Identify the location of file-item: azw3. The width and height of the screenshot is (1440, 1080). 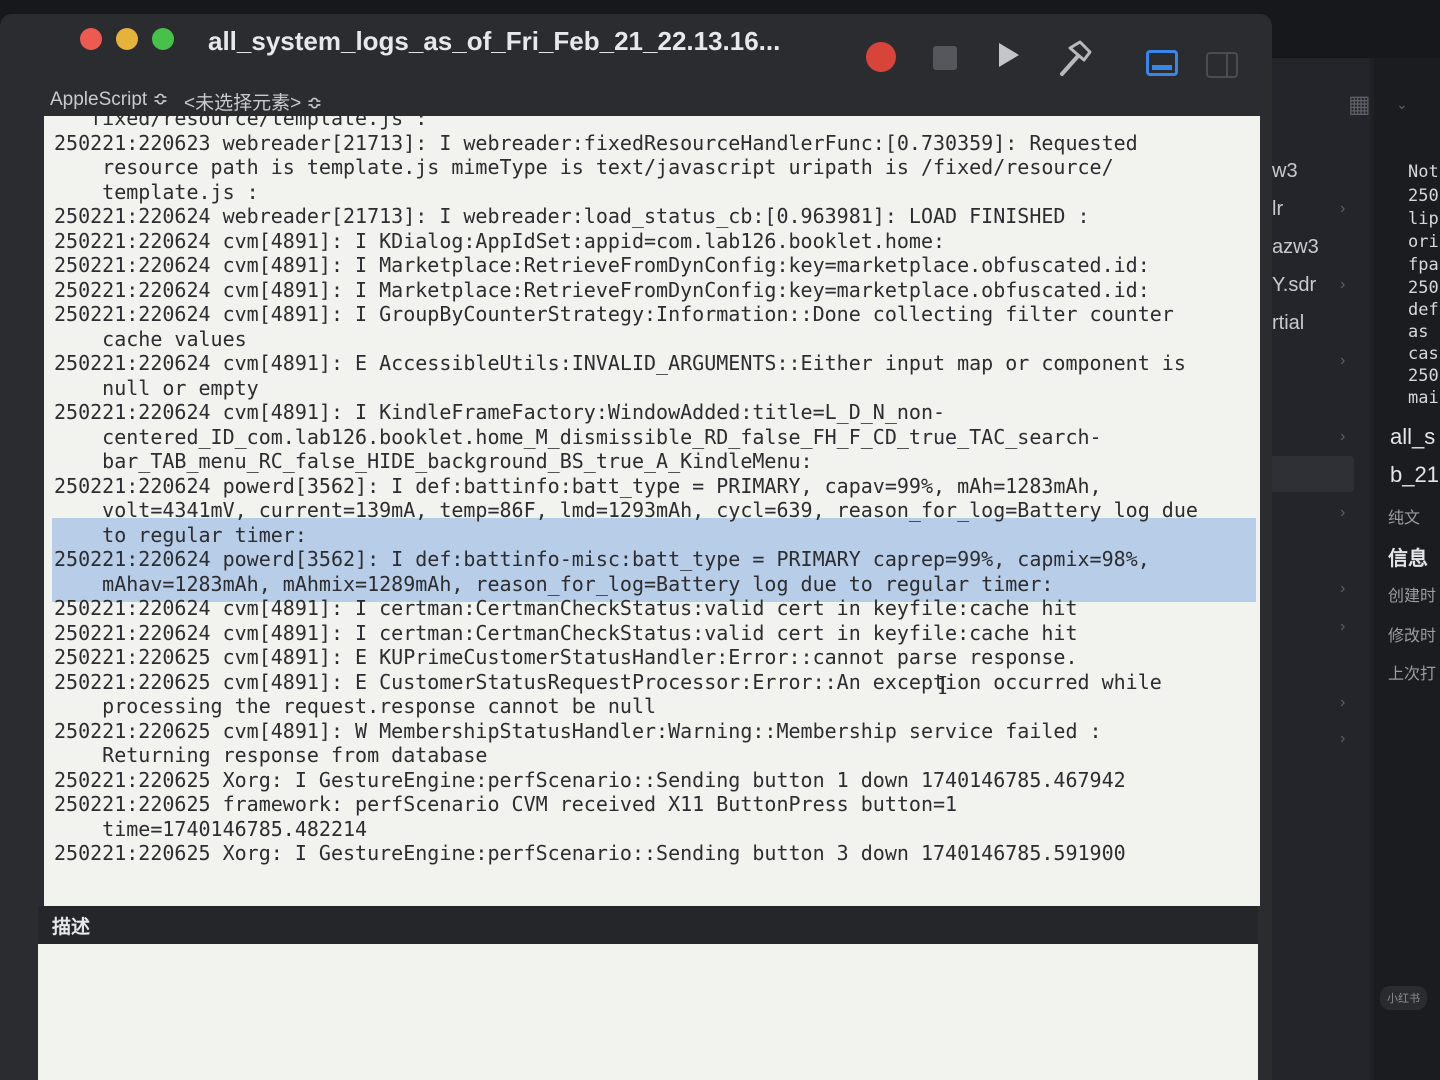
(1295, 247).